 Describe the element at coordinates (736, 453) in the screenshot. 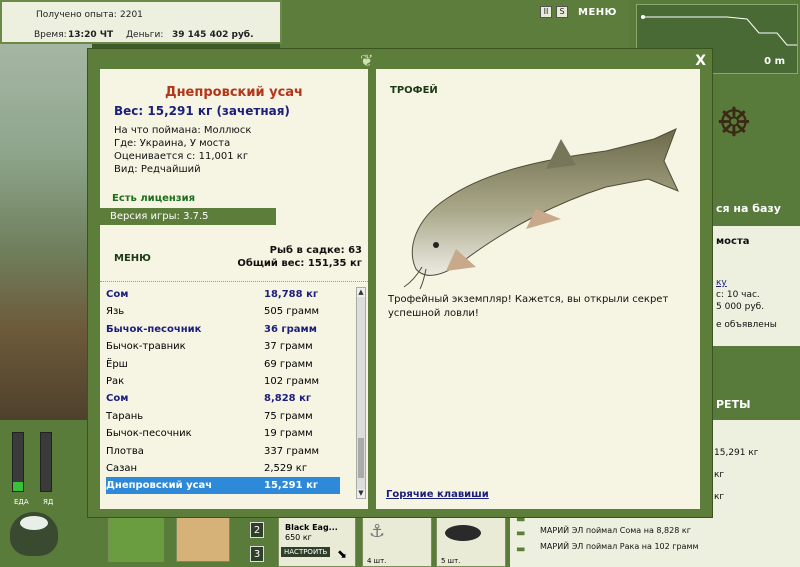

I see `record-weight-1: 15,291 кг` at that location.